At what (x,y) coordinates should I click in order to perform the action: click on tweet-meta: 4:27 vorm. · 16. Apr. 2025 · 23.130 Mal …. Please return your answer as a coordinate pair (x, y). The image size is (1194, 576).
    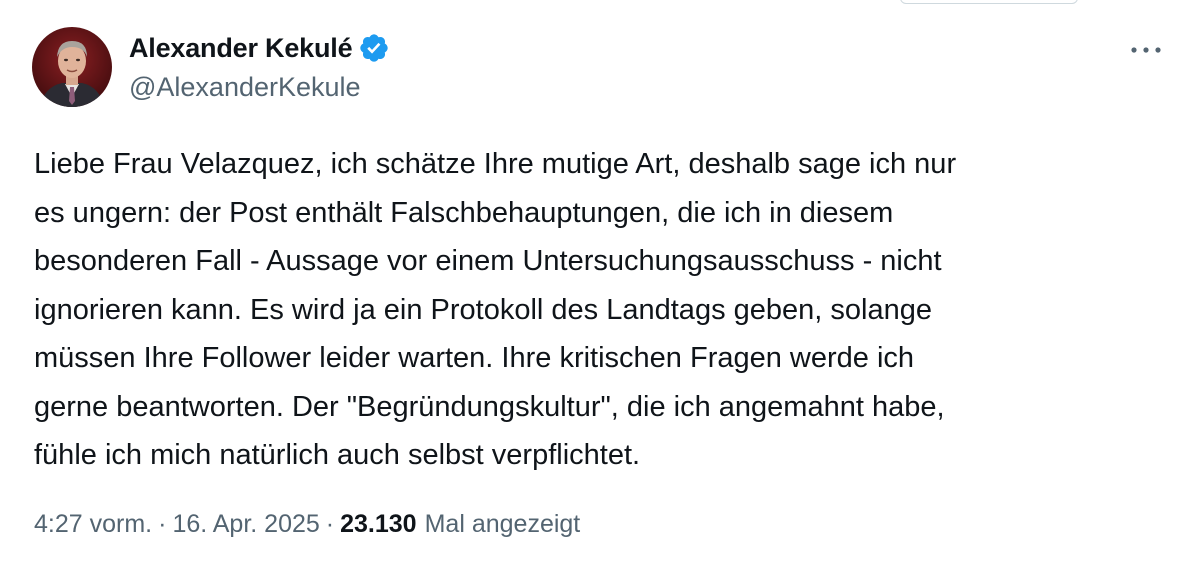
    Looking at the image, I should click on (307, 524).